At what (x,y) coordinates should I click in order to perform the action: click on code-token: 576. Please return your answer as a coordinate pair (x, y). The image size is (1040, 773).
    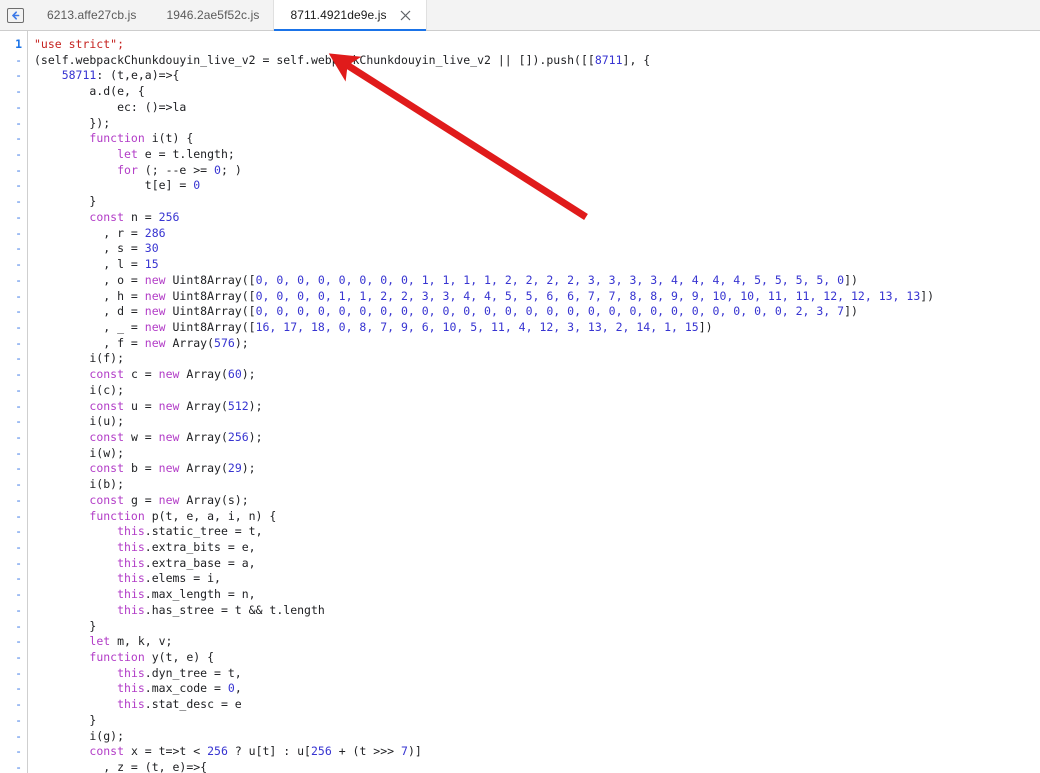
    Looking at the image, I should click on (224, 342).